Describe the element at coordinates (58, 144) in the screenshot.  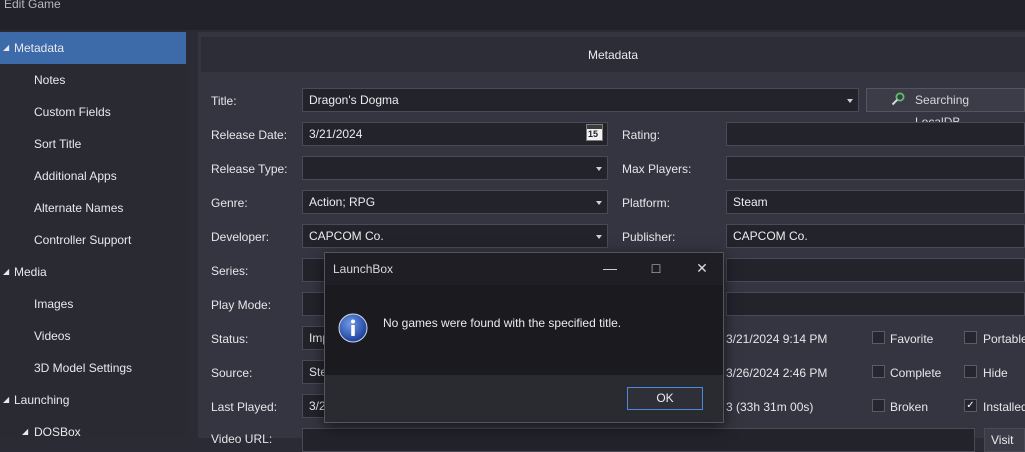
I see `sidebar-item-label: Sort Title` at that location.